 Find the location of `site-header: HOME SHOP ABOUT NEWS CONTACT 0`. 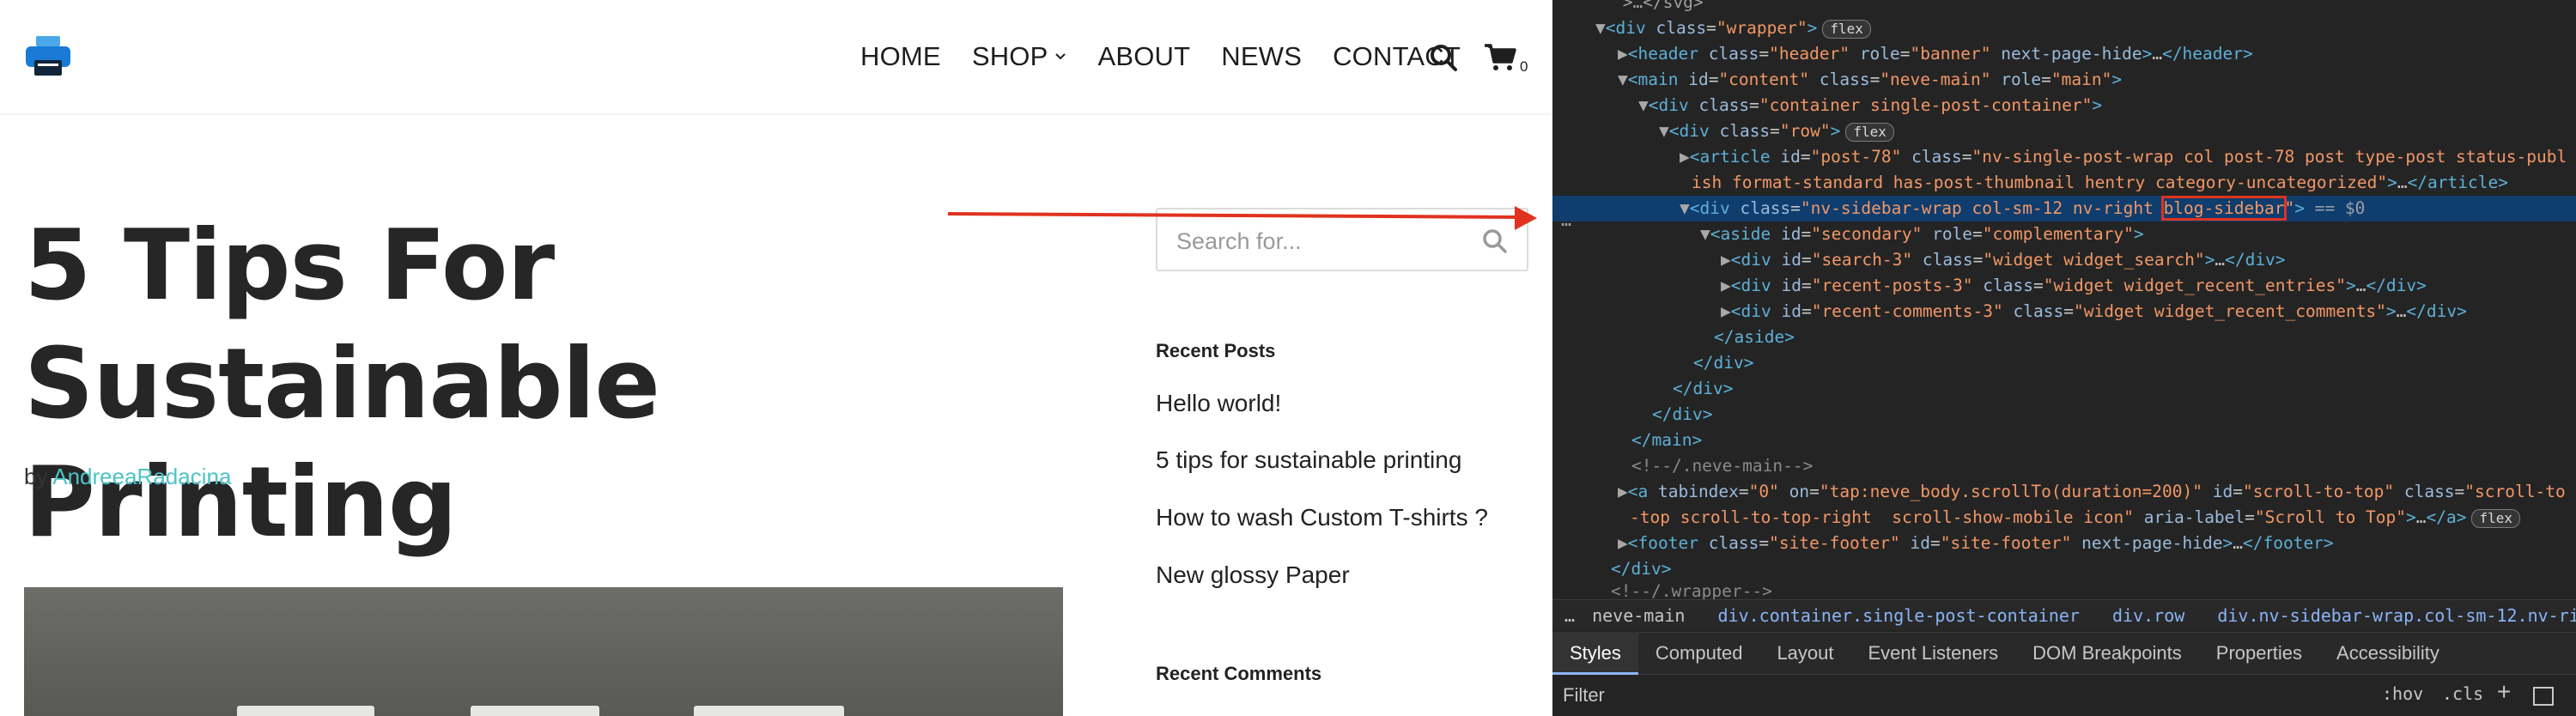

site-header: HOME SHOP ABOUT NEWS CONTACT 0 is located at coordinates (776, 57).